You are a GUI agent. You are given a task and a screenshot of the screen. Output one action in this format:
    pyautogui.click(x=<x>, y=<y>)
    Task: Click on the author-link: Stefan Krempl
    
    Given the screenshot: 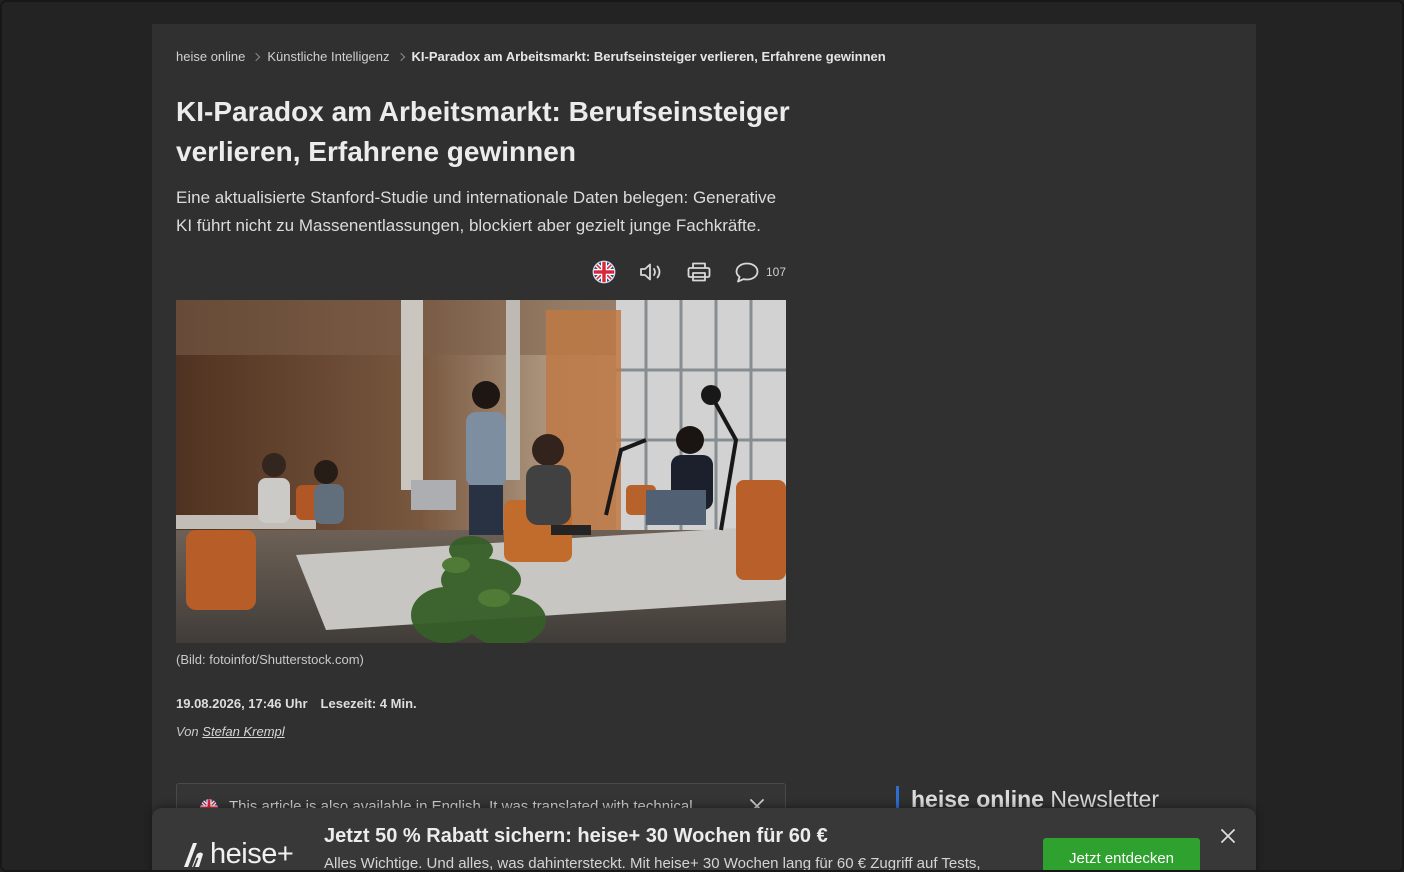 What is the action you would take?
    pyautogui.click(x=243, y=731)
    